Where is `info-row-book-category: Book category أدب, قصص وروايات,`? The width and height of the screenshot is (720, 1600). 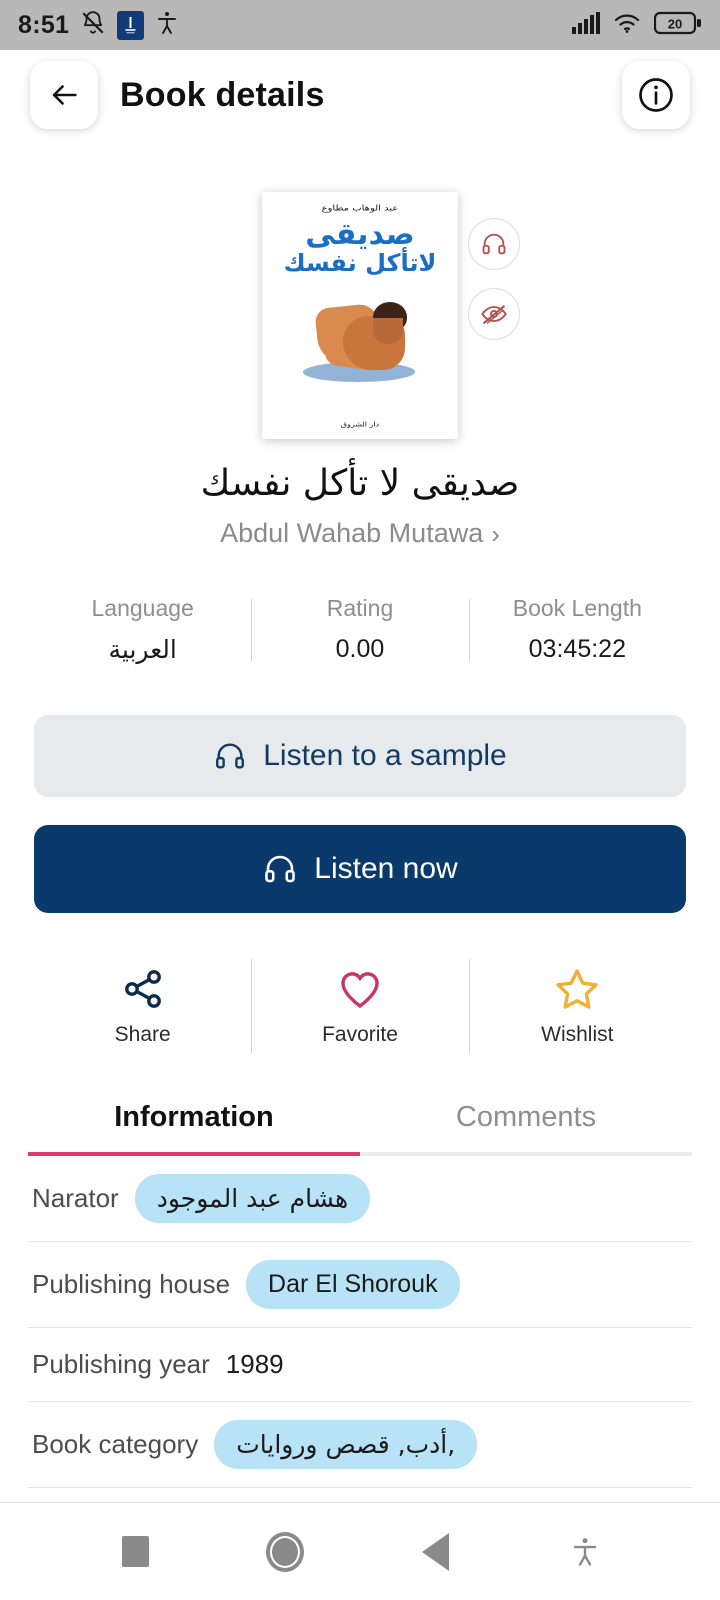 info-row-book-category: Book category أدب, قصص وروايات, is located at coordinates (360, 1445).